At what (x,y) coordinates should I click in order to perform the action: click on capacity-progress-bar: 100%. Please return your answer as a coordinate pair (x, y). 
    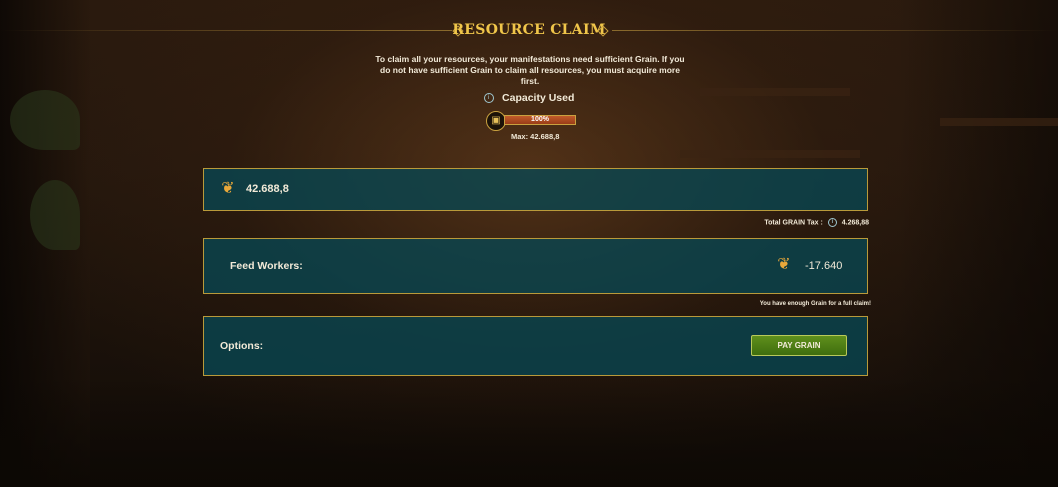
    Looking at the image, I should click on (540, 120).